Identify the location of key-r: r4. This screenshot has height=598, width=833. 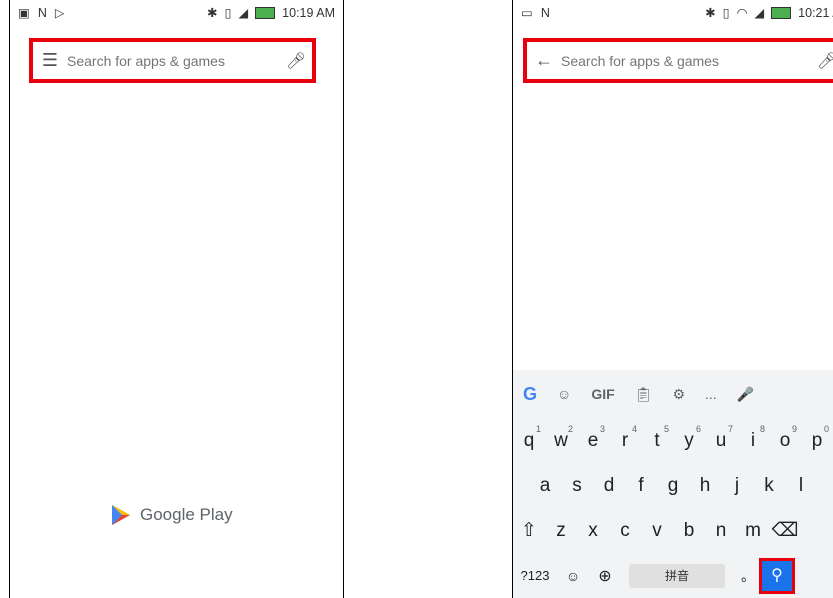
(625, 438).